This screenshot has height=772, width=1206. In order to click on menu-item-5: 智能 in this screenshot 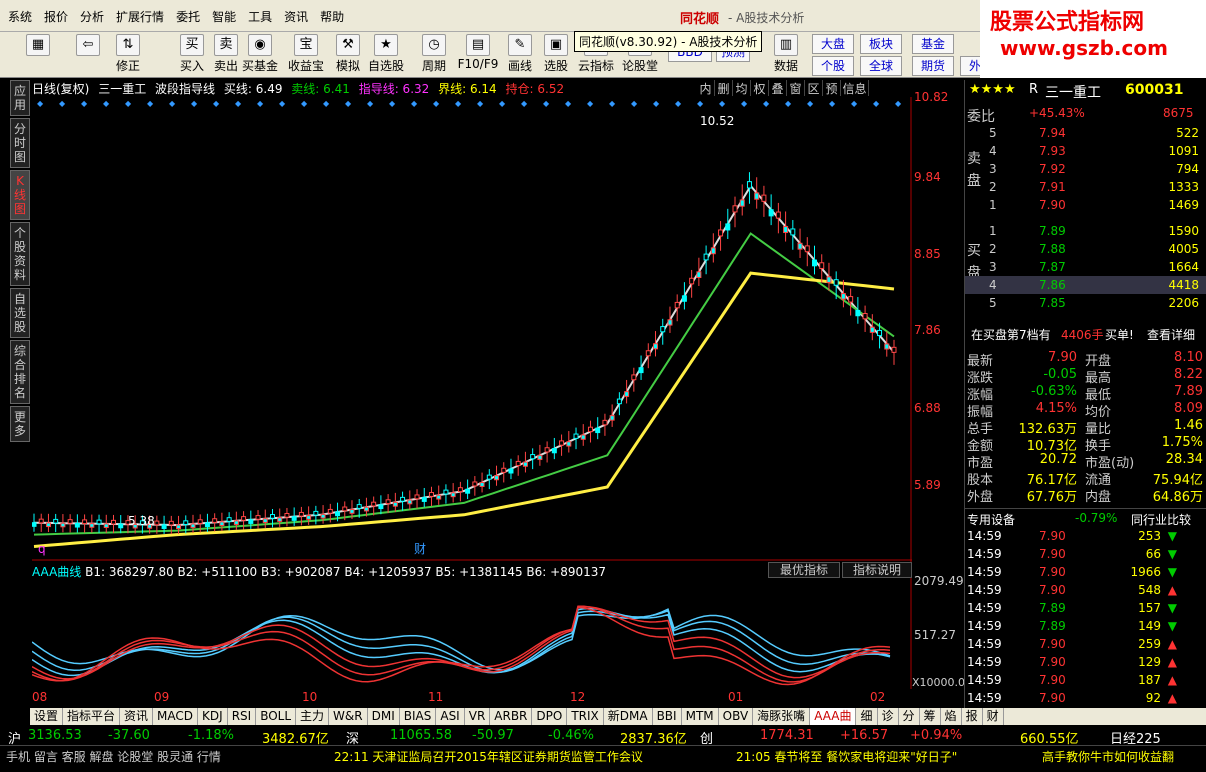, I will do `click(224, 16)`.